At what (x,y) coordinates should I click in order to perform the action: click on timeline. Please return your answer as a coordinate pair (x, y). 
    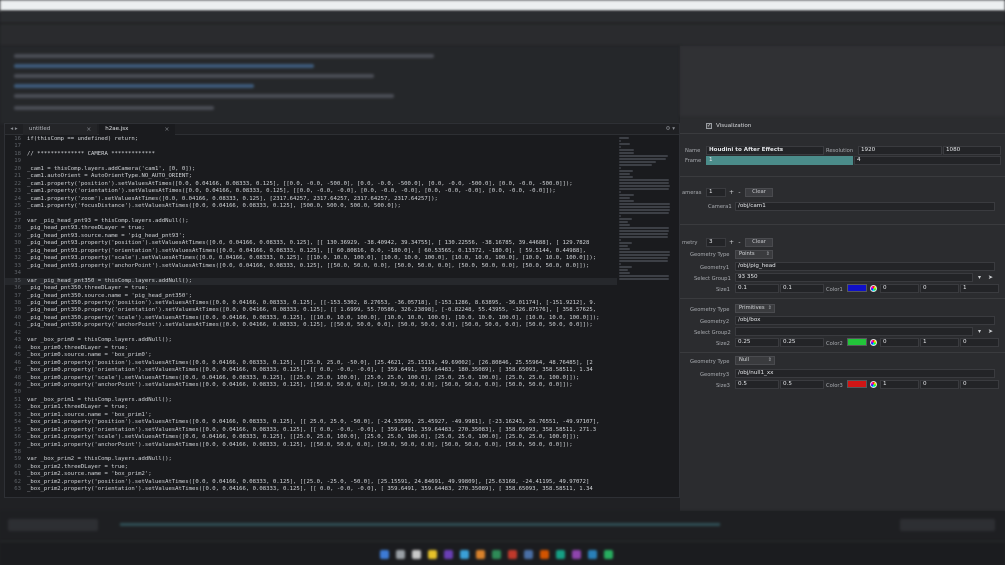
    Looking at the image, I should click on (502, 526).